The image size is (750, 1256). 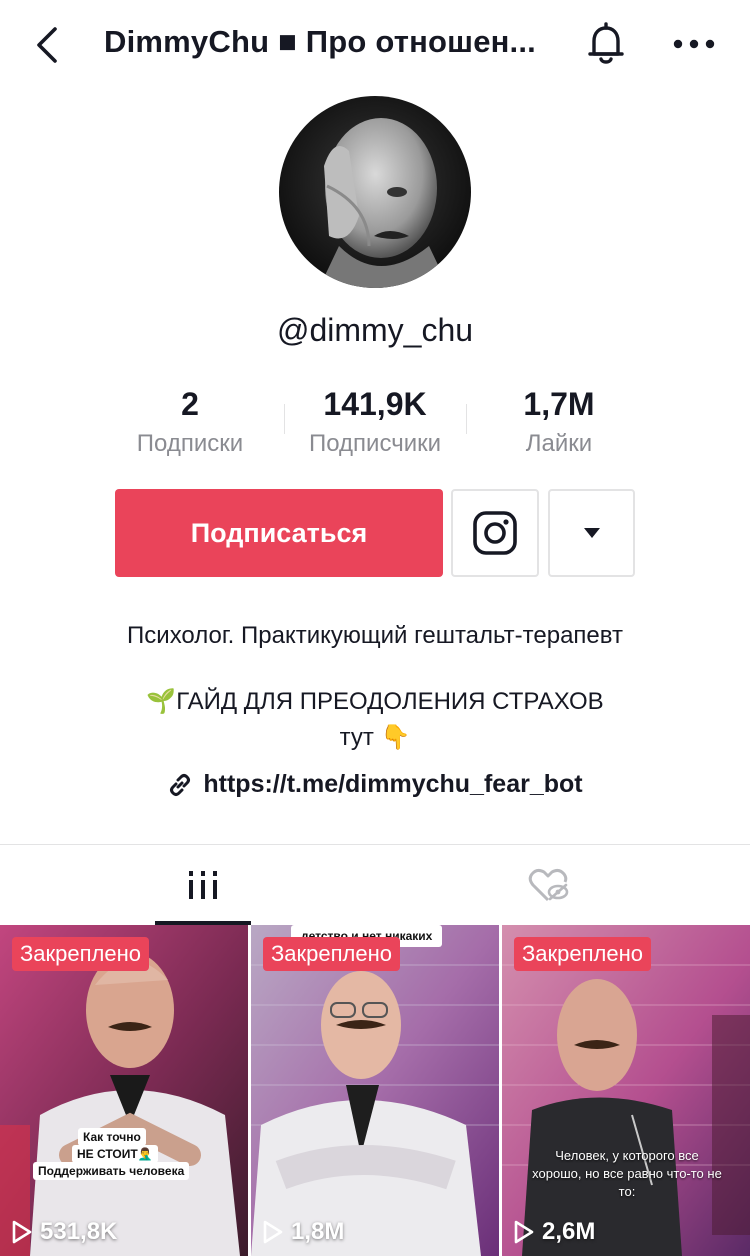 What do you see at coordinates (112, 1137) in the screenshot?
I see `video-caption: Как точно` at bounding box center [112, 1137].